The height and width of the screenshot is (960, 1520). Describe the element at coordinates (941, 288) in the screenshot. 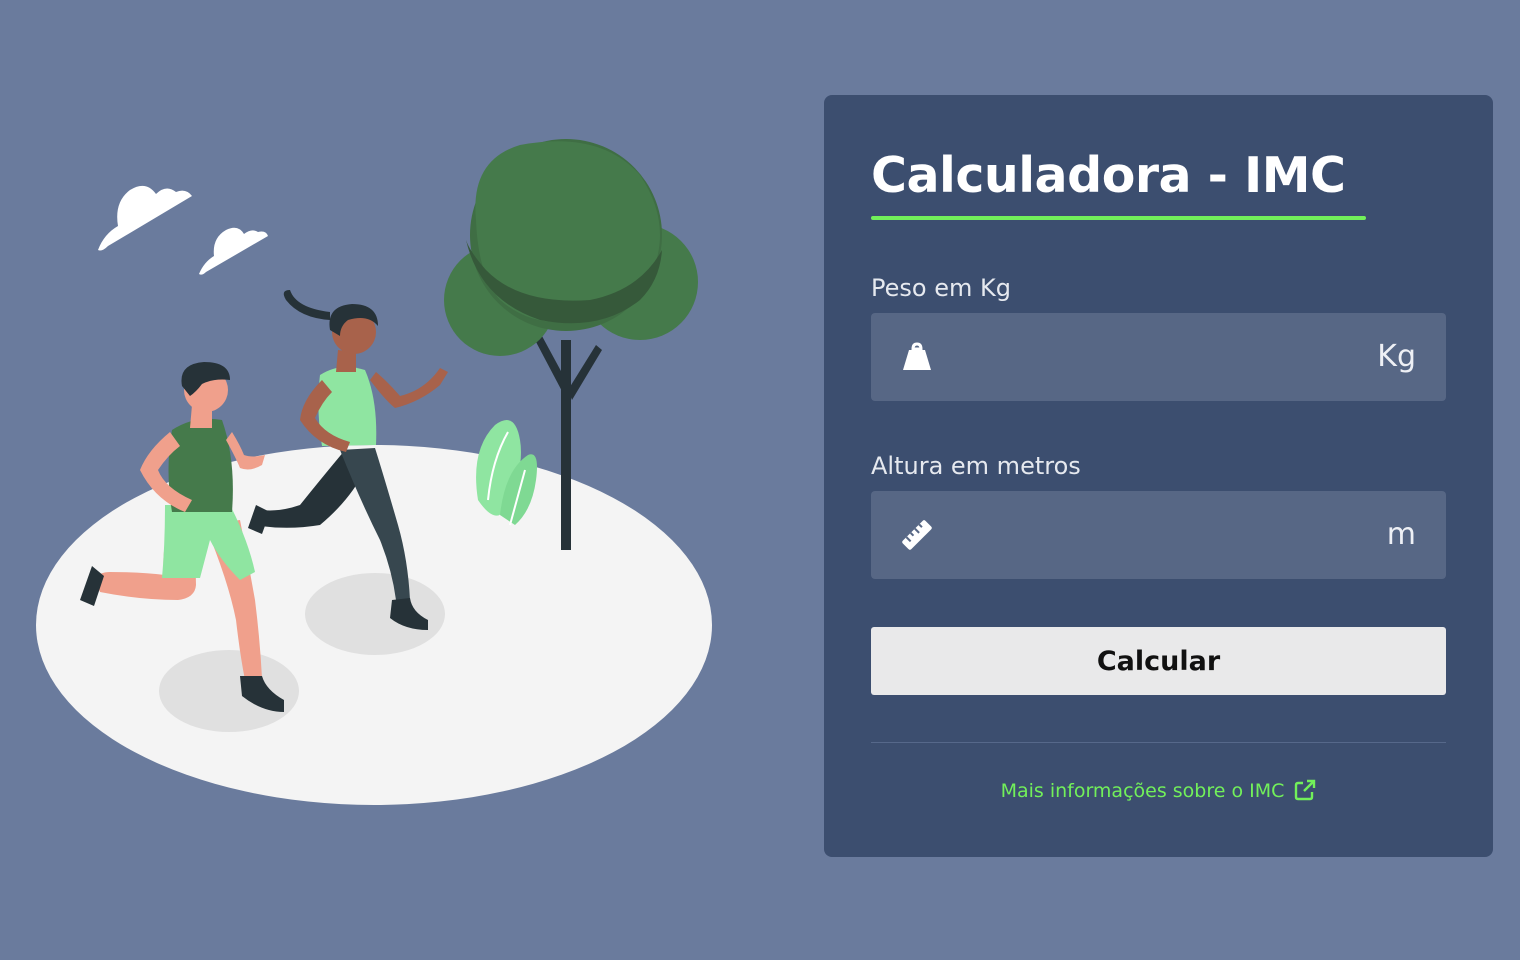

I see `weight-label: Peso em Kg` at that location.